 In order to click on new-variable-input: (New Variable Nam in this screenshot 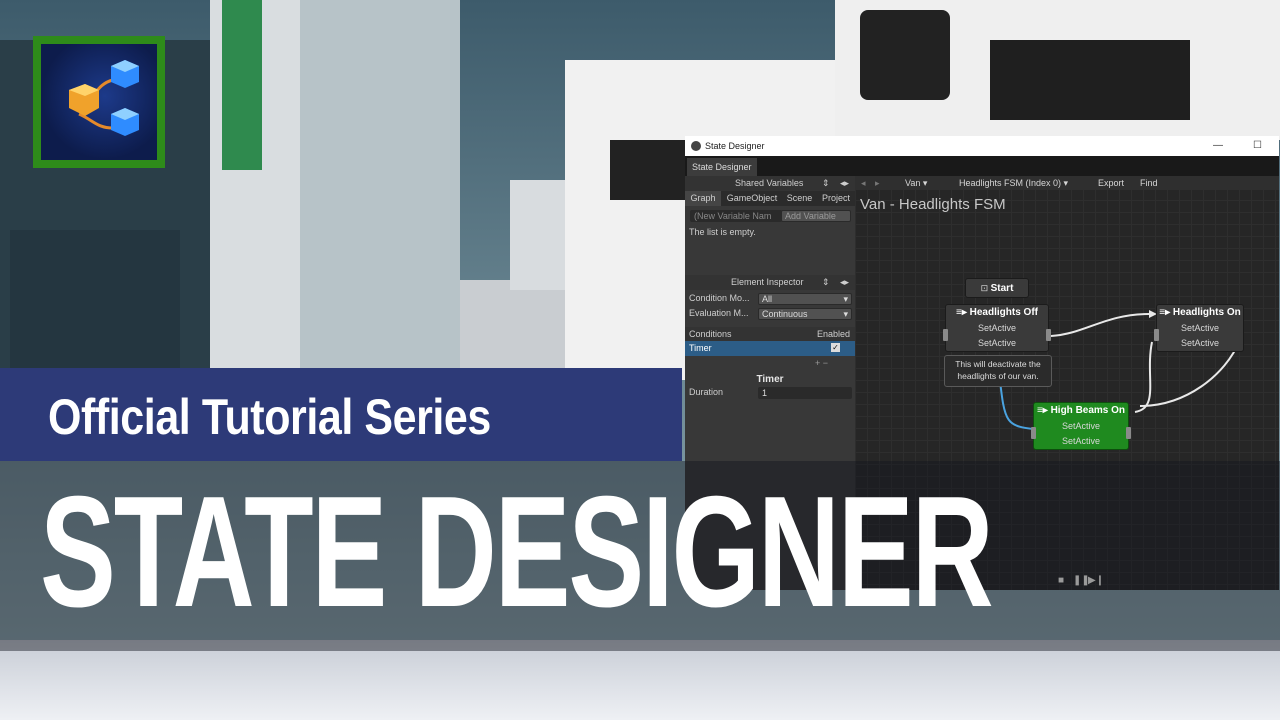, I will do `click(736, 216)`.